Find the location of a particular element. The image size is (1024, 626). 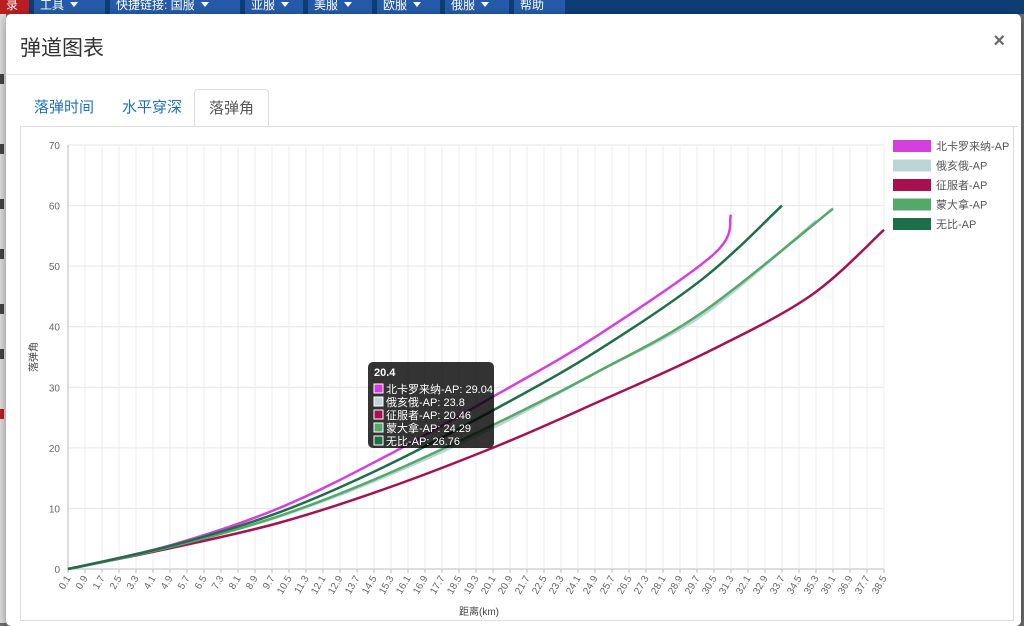

nav-item-0: 录 is located at coordinates (15, 7).